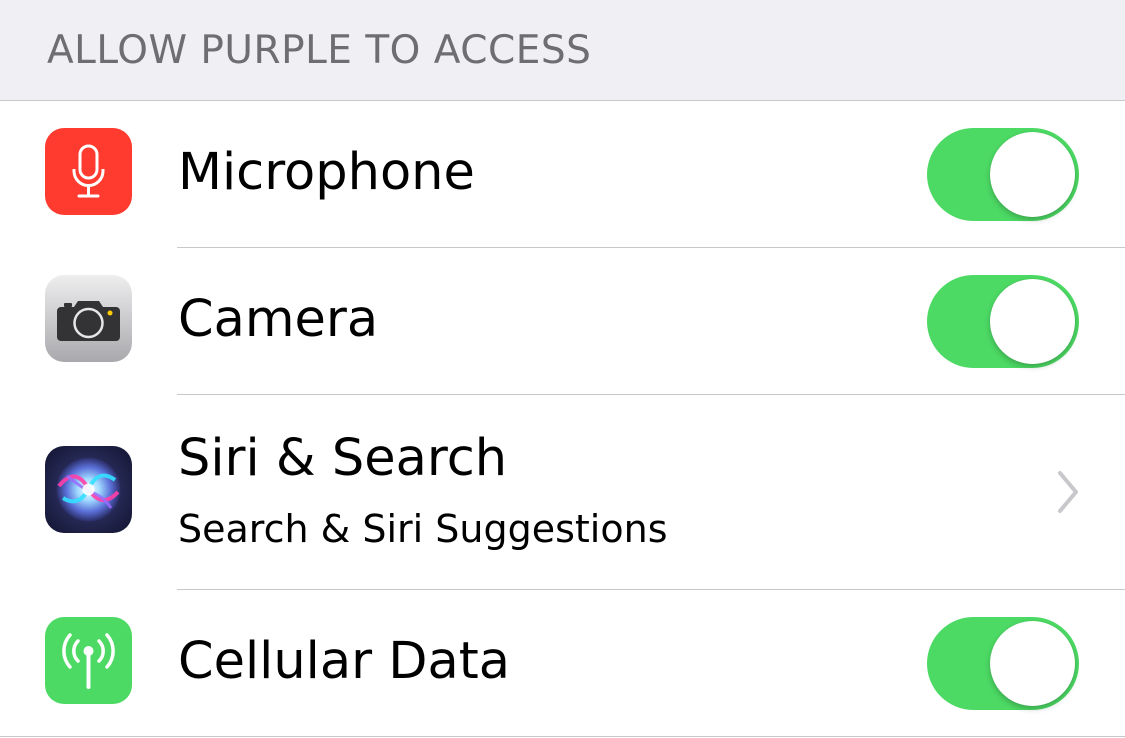 Image resolution: width=1125 pixels, height=738 pixels. I want to click on microphone-icon, so click(88, 171).